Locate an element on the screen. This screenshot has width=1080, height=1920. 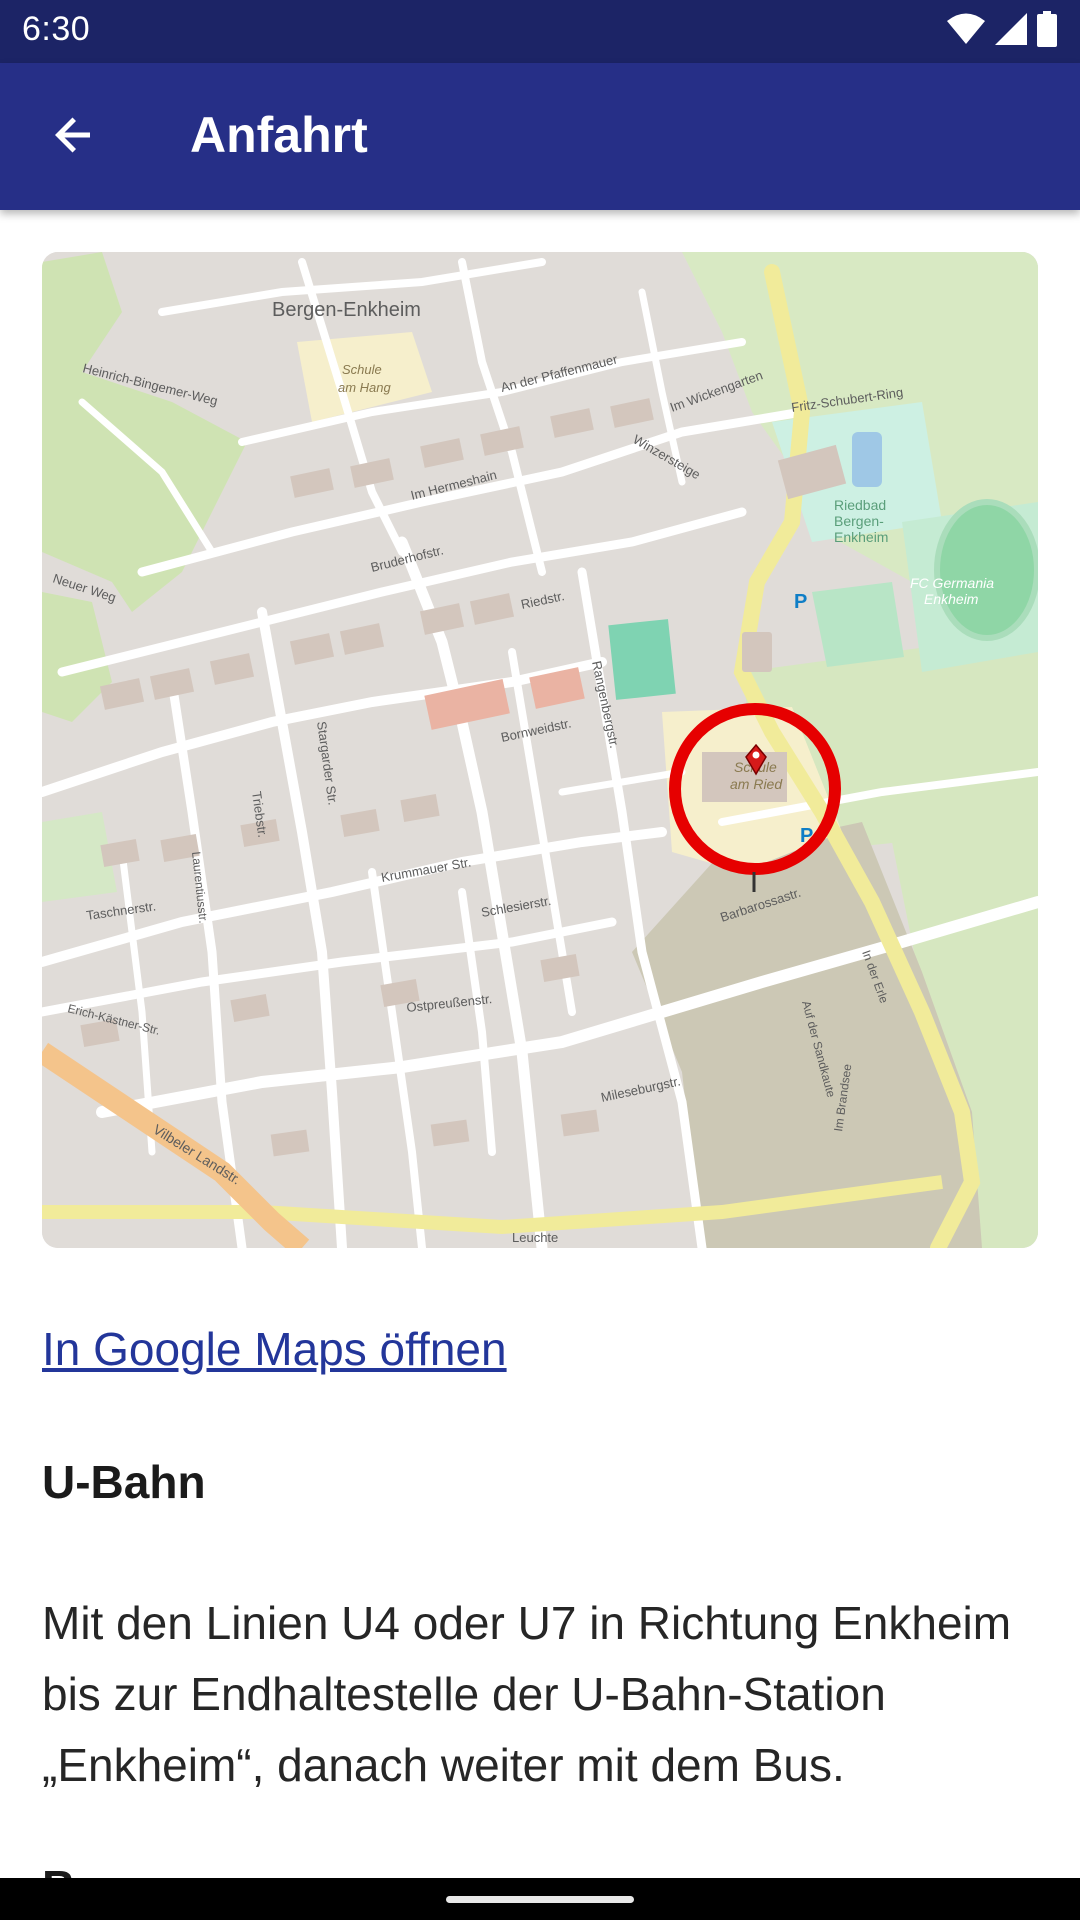
map-label-school-hang: am Hang is located at coordinates (365, 387).